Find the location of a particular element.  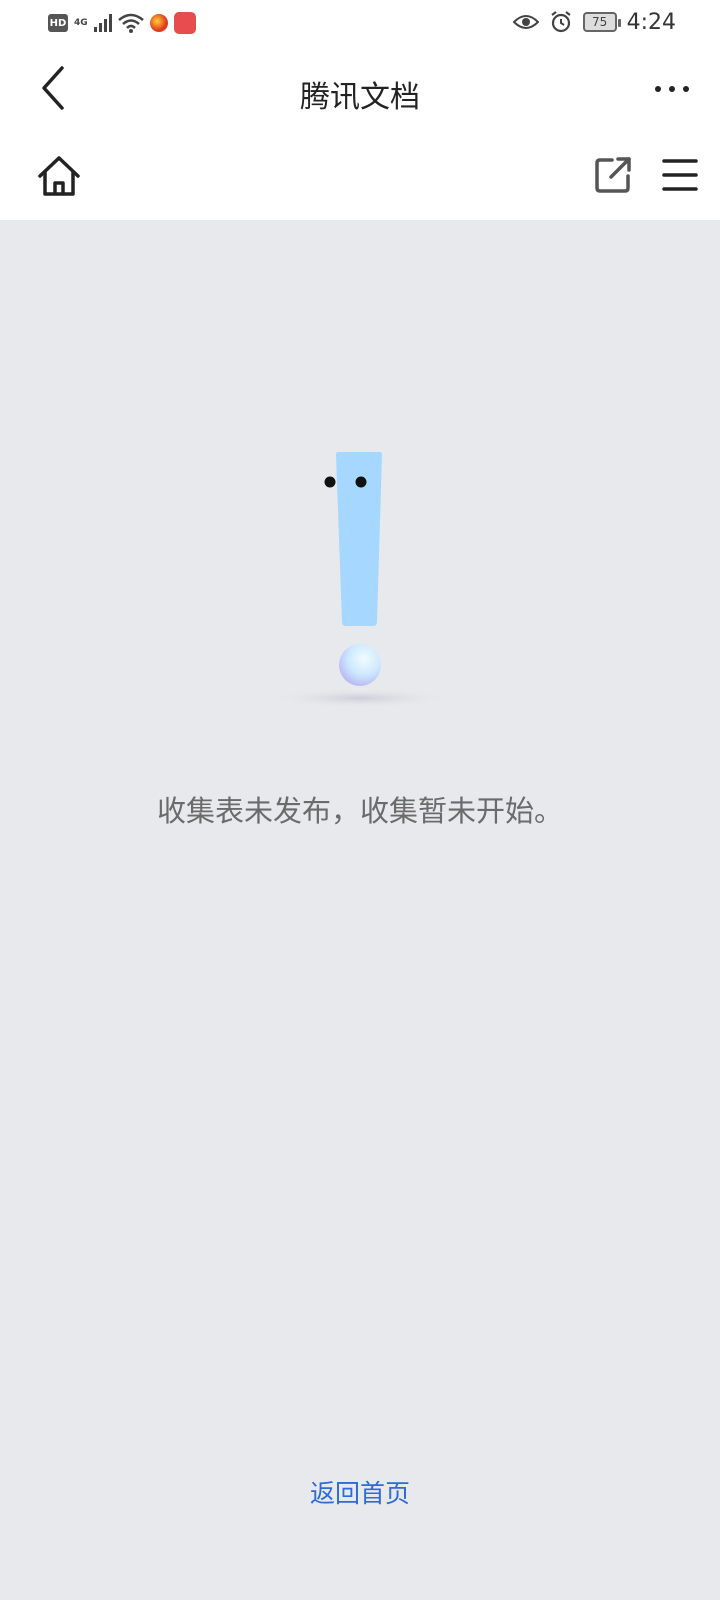

more-dots-icon is located at coordinates (672, 89).